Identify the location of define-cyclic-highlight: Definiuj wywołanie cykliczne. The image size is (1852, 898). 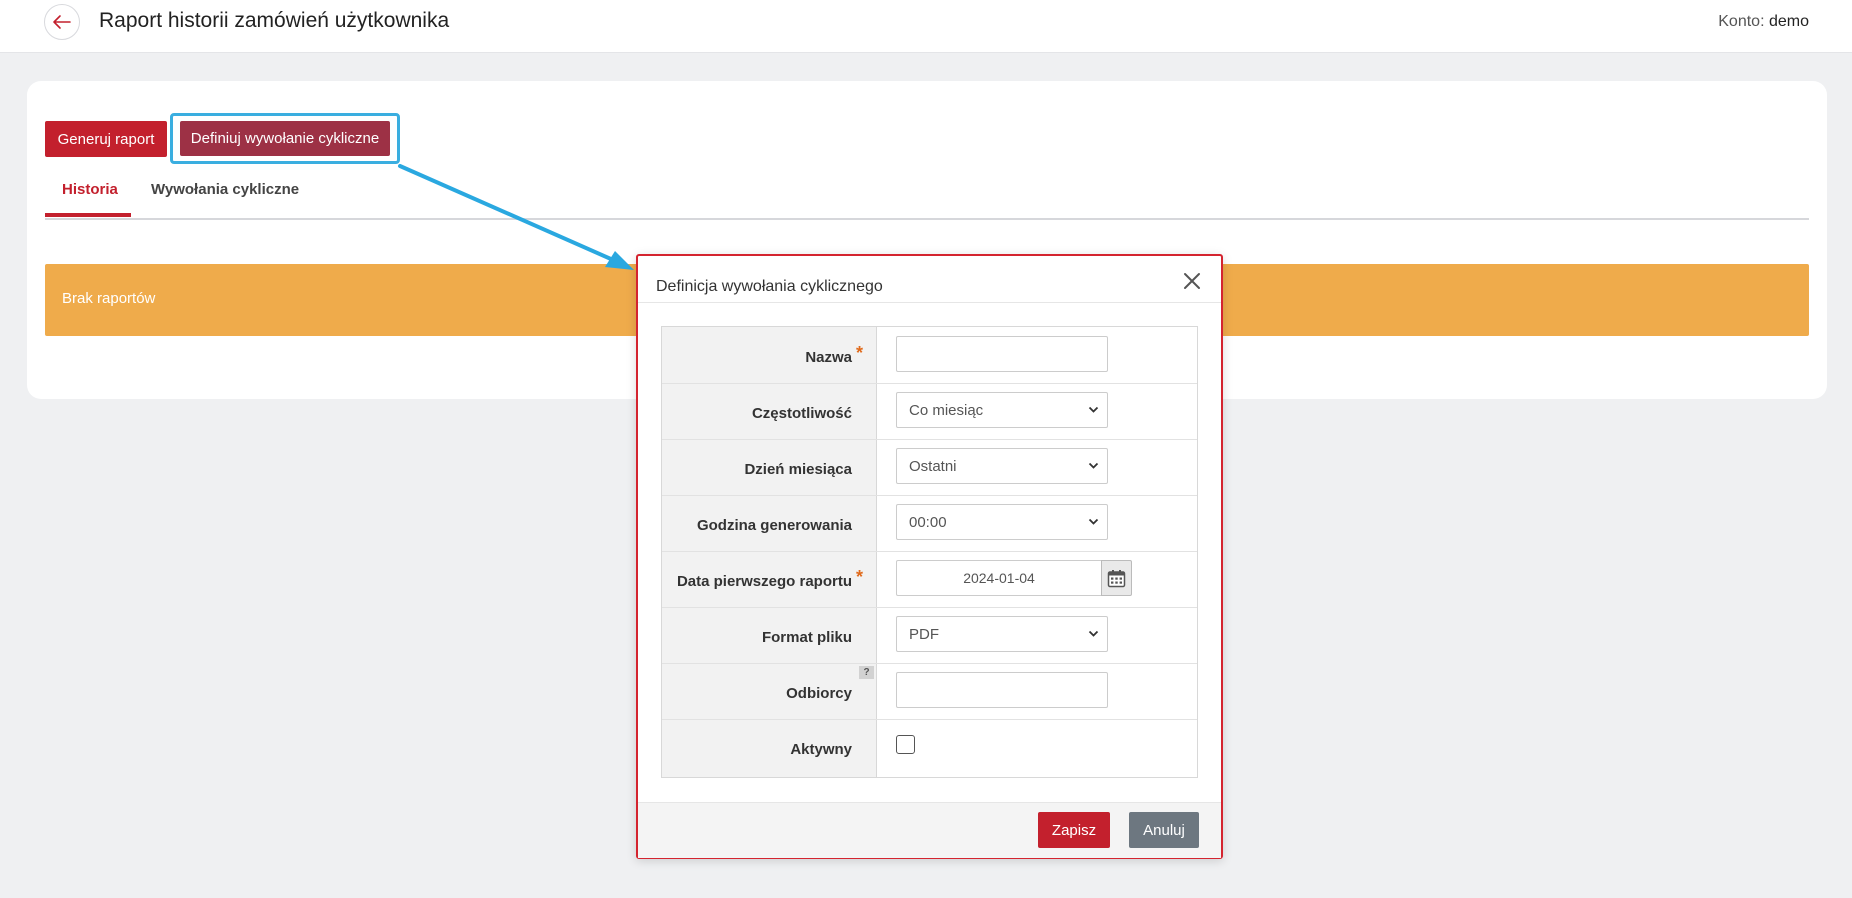
(285, 138).